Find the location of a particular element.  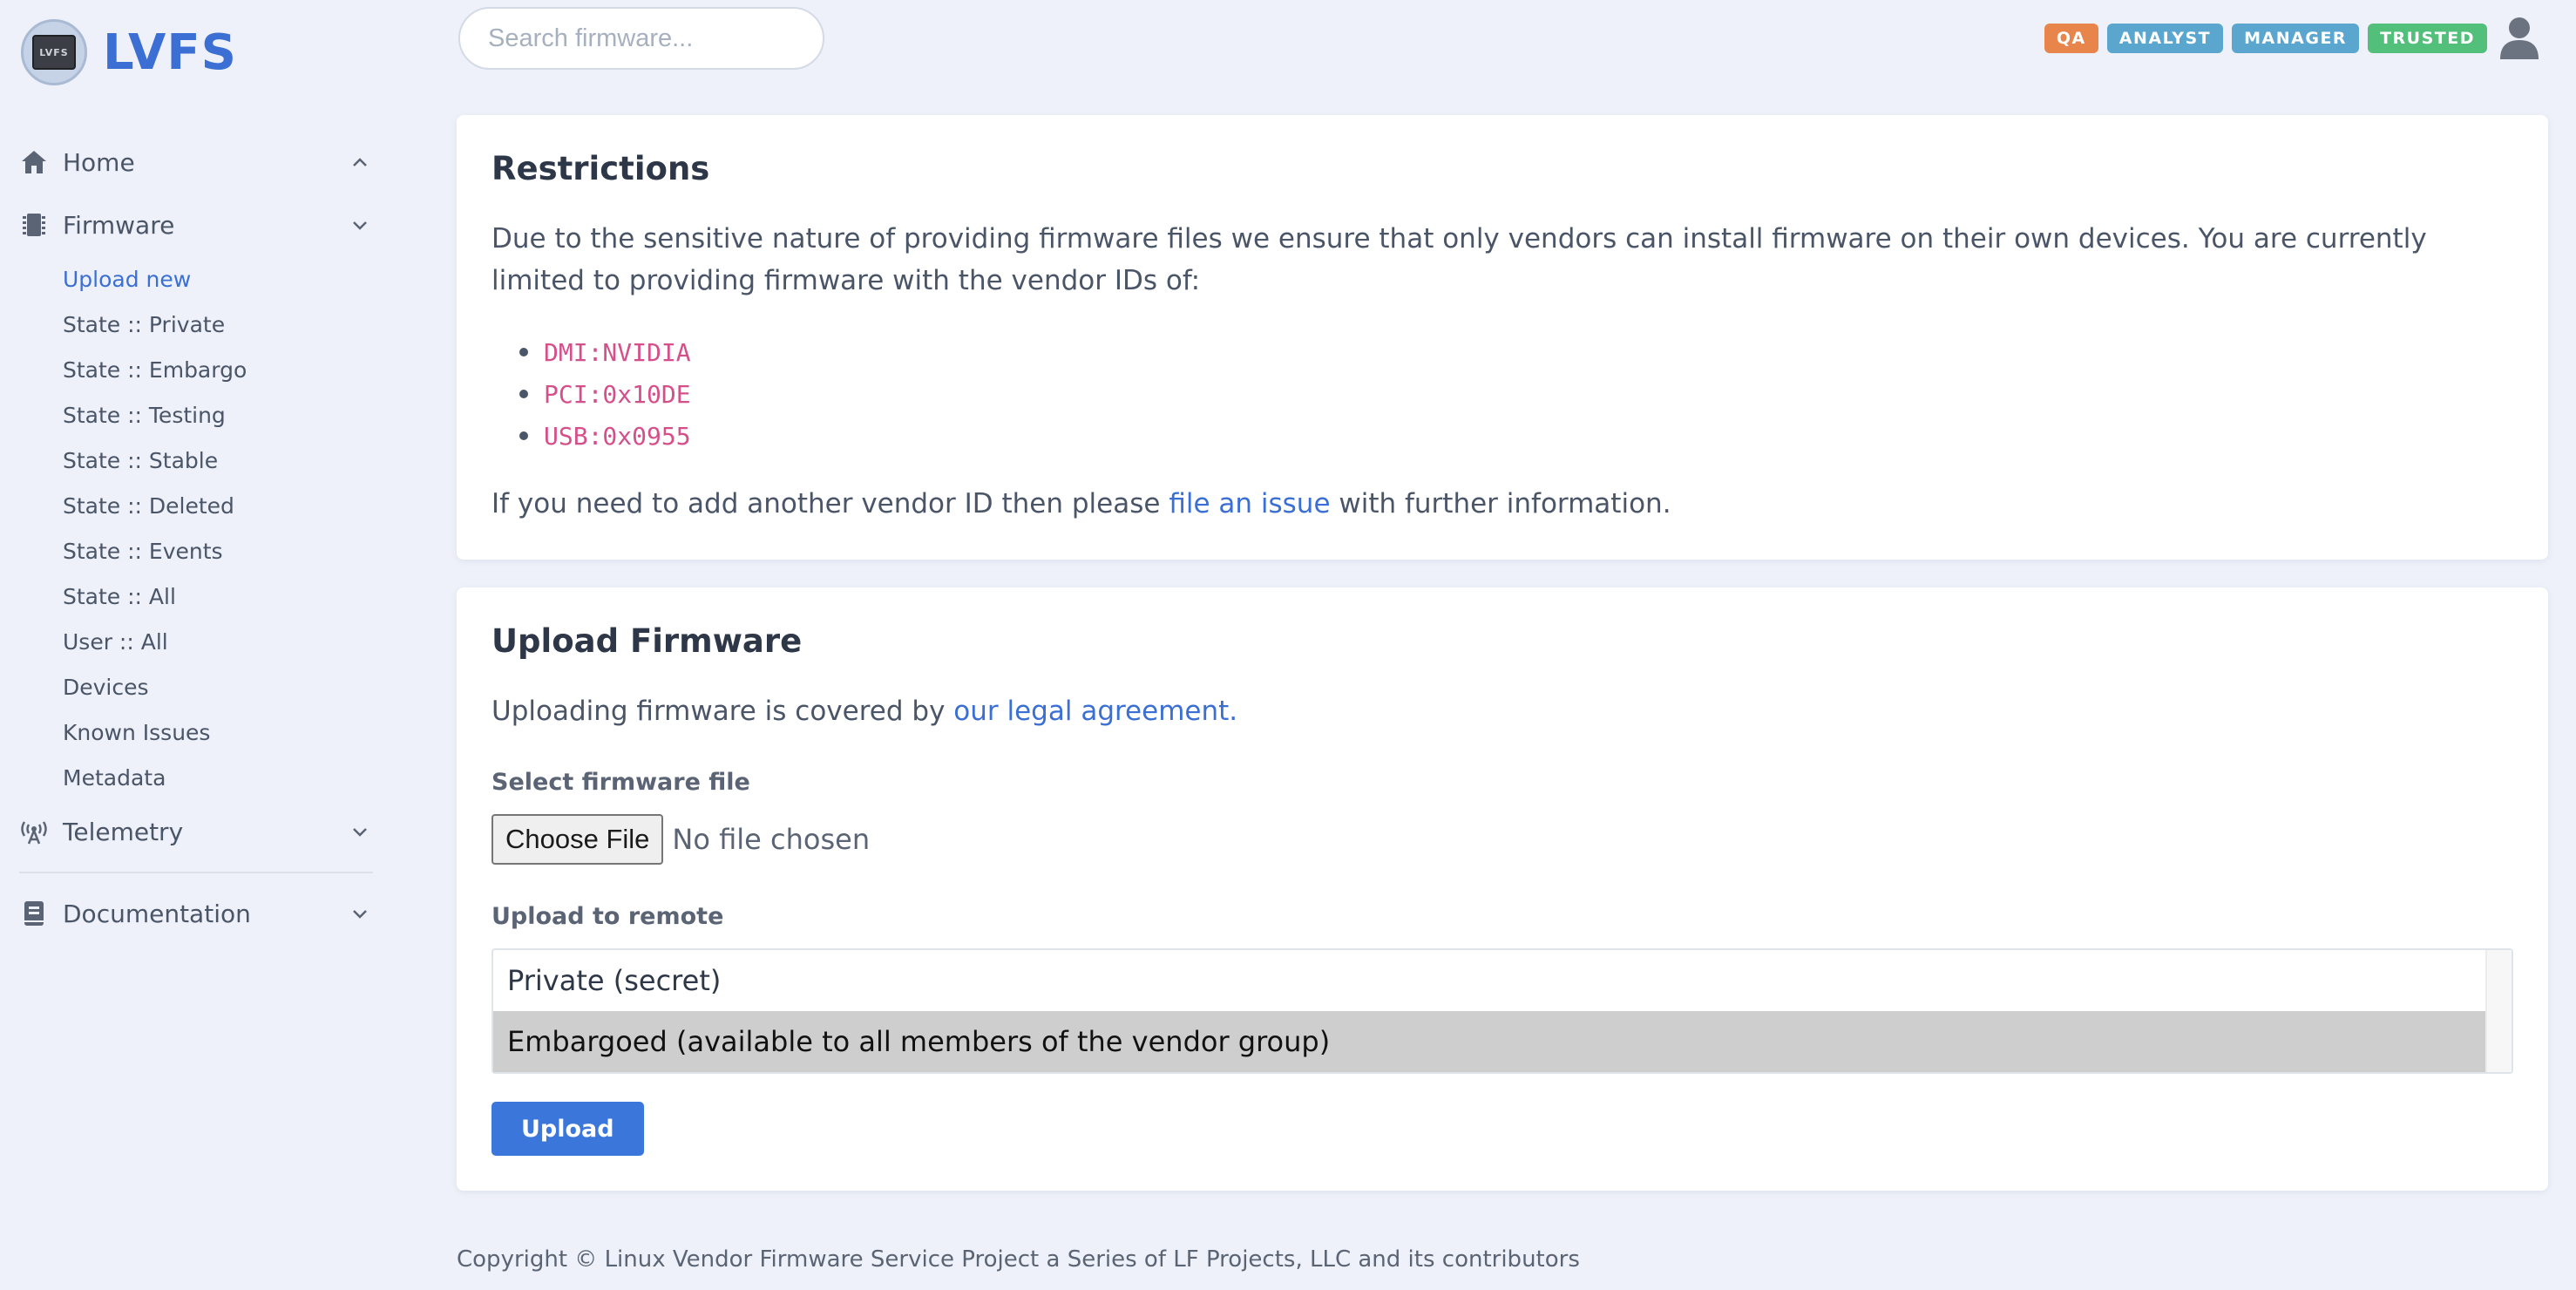

sidebar-item-known-issues: Known Issues is located at coordinates (228, 732).